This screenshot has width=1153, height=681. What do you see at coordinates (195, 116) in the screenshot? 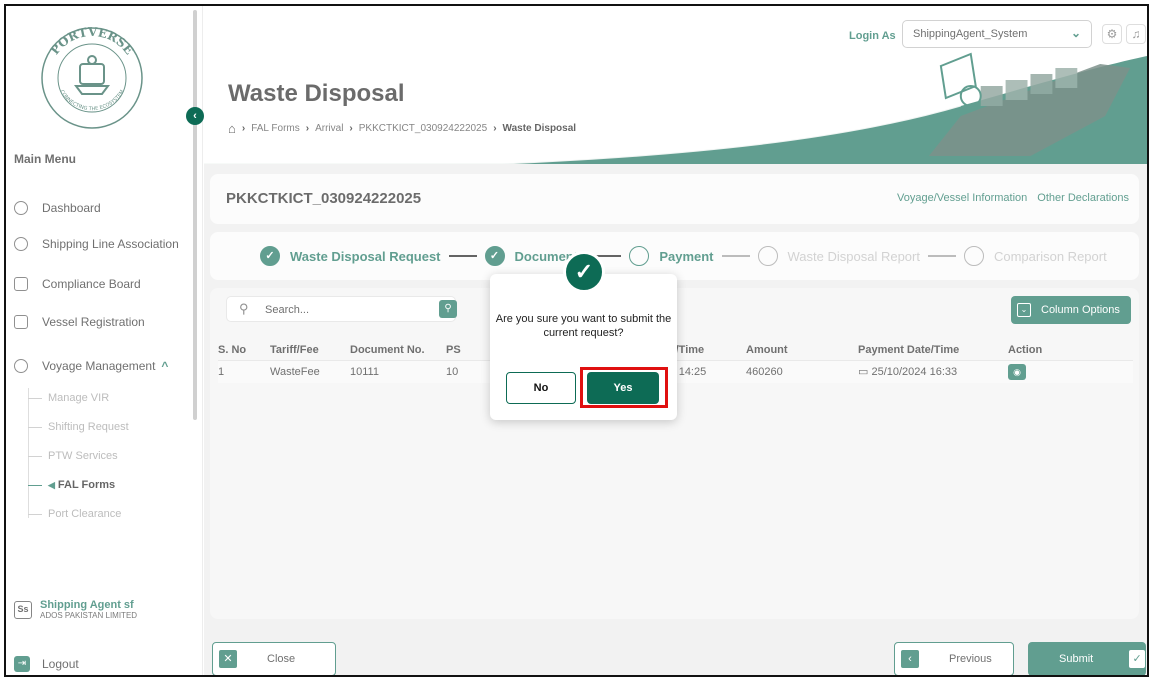
I see `sidebar-collapse-button: ‹` at bounding box center [195, 116].